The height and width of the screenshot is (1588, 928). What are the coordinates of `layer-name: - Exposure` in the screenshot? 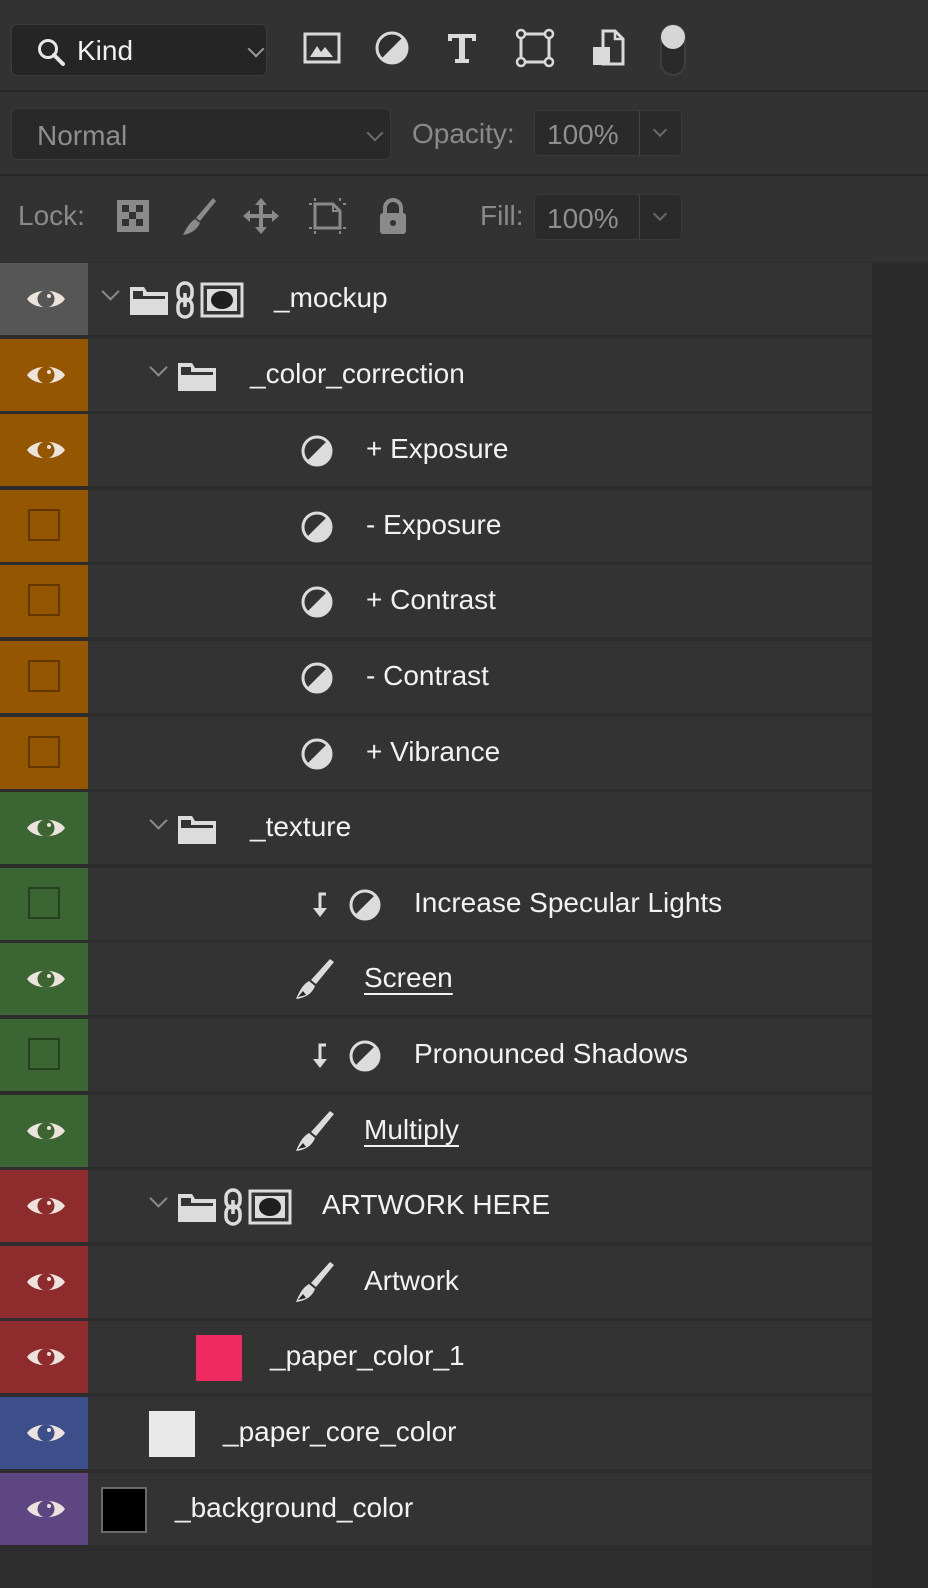 It's located at (433, 525).